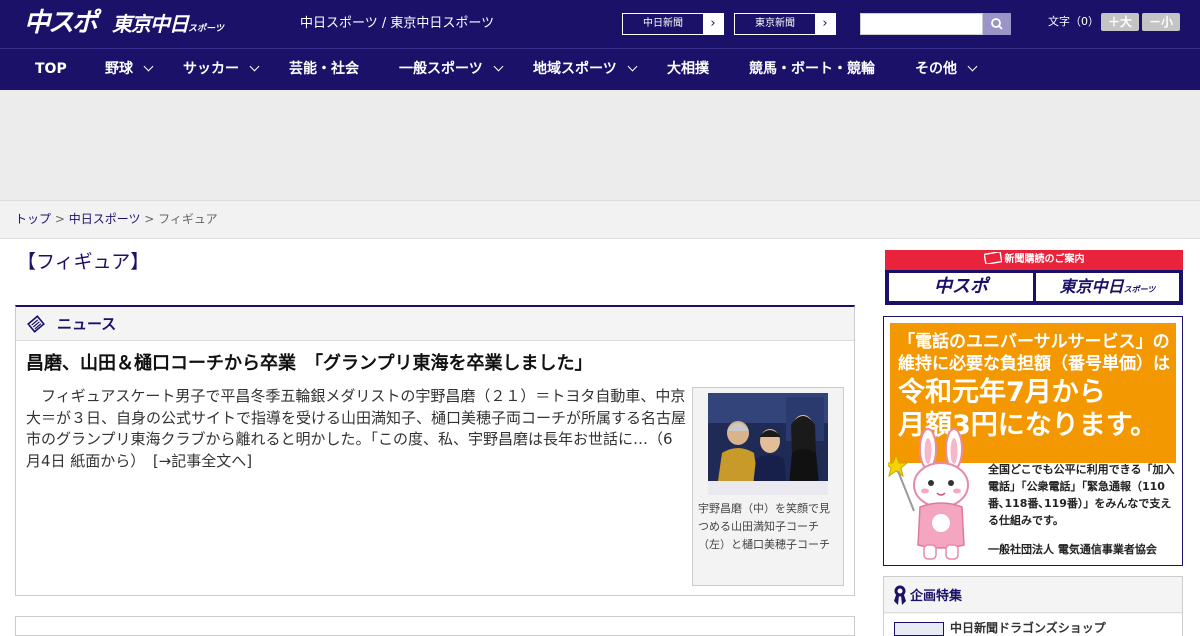 Image resolution: width=1200 pixels, height=636 pixels. I want to click on ticket-icon, so click(992, 258).